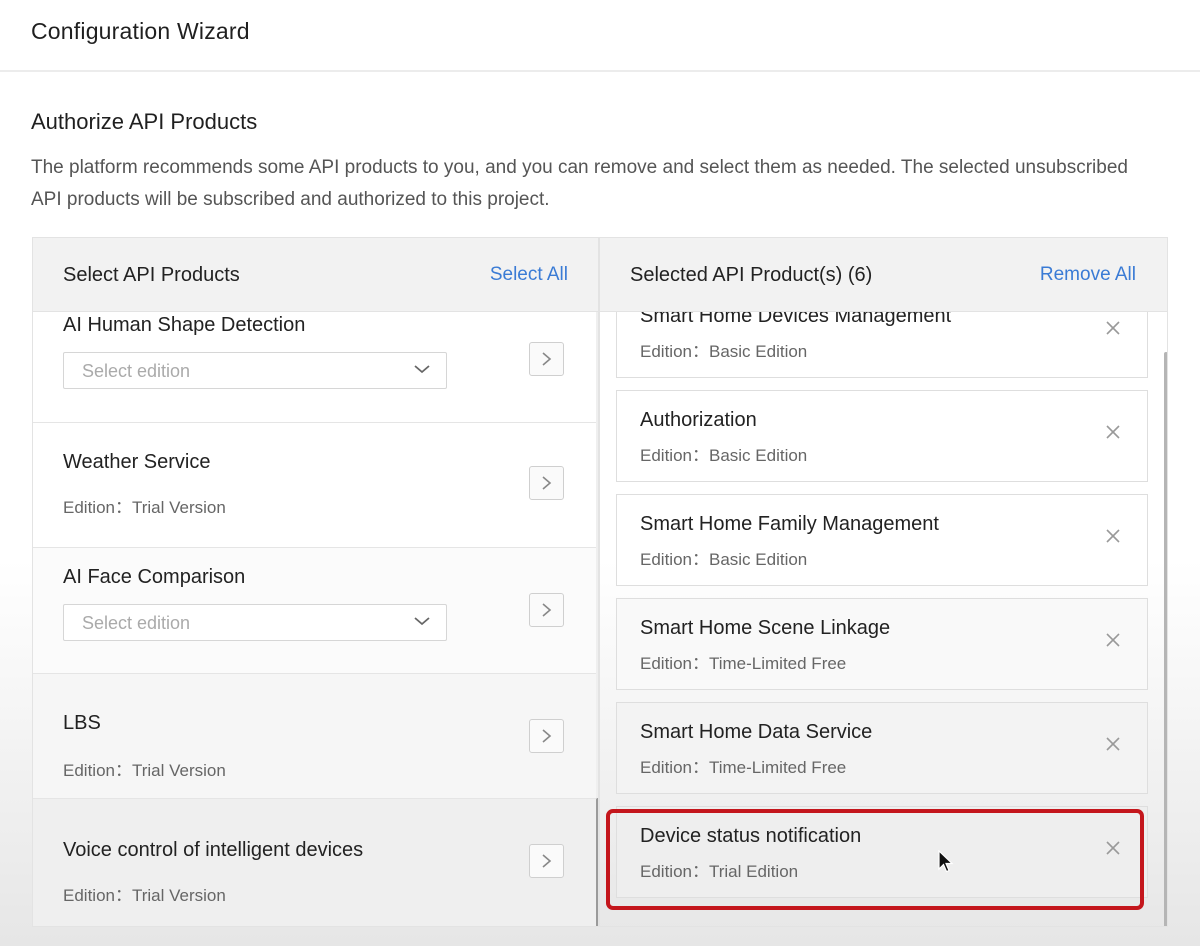 This screenshot has height=946, width=1200. What do you see at coordinates (698, 420) in the screenshot?
I see `product-name: Authorization` at bounding box center [698, 420].